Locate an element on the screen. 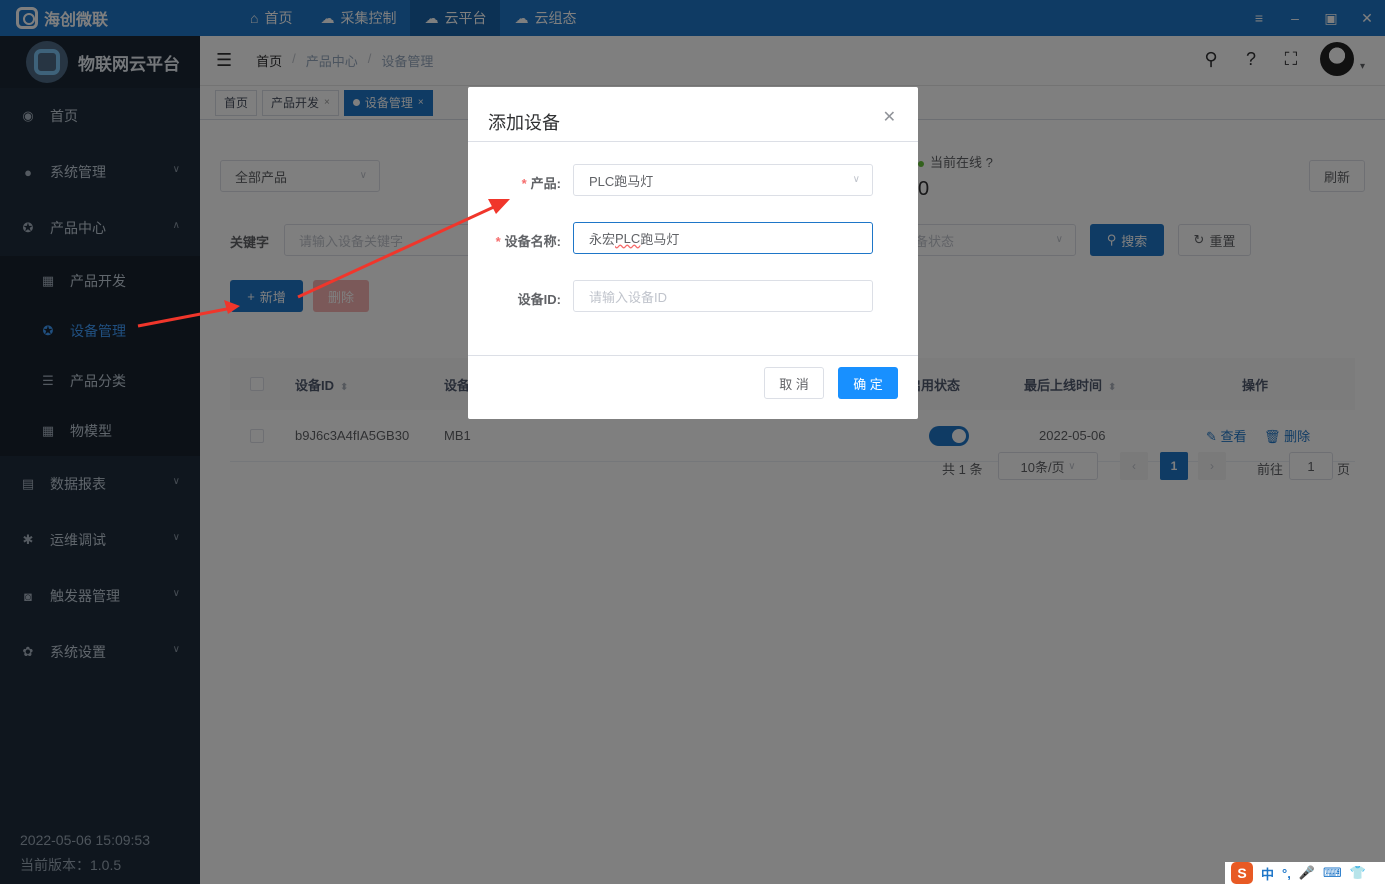 This screenshot has height=884, width=1385. device-name-input: 永宏 PLC 跑马灯 is located at coordinates (723, 238).